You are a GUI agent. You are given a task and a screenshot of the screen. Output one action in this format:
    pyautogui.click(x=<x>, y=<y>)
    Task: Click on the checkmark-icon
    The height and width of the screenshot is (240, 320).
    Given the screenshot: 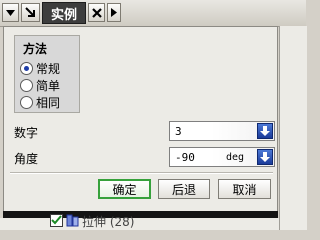 What is the action you would take?
    pyautogui.click(x=56, y=220)
    